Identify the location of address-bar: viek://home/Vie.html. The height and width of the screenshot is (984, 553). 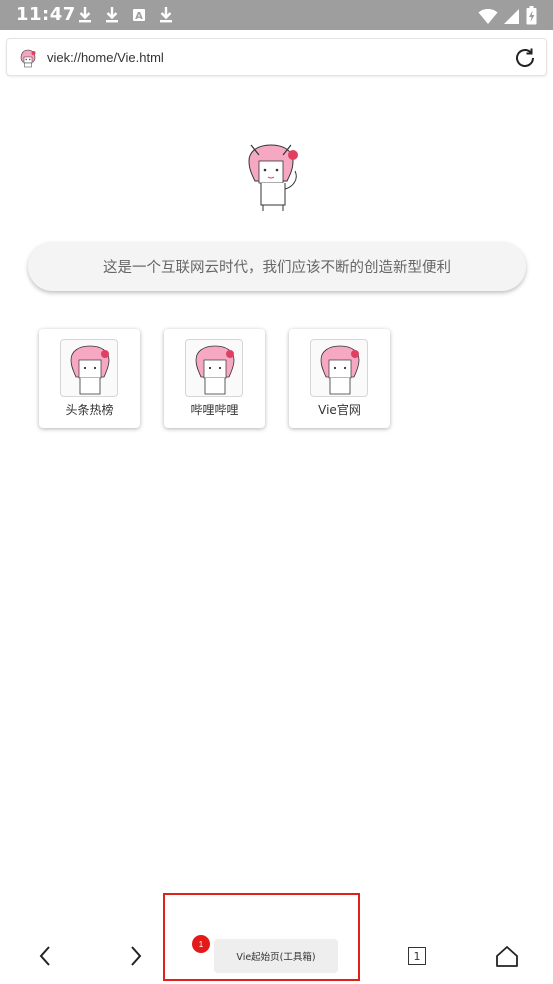
(276, 57).